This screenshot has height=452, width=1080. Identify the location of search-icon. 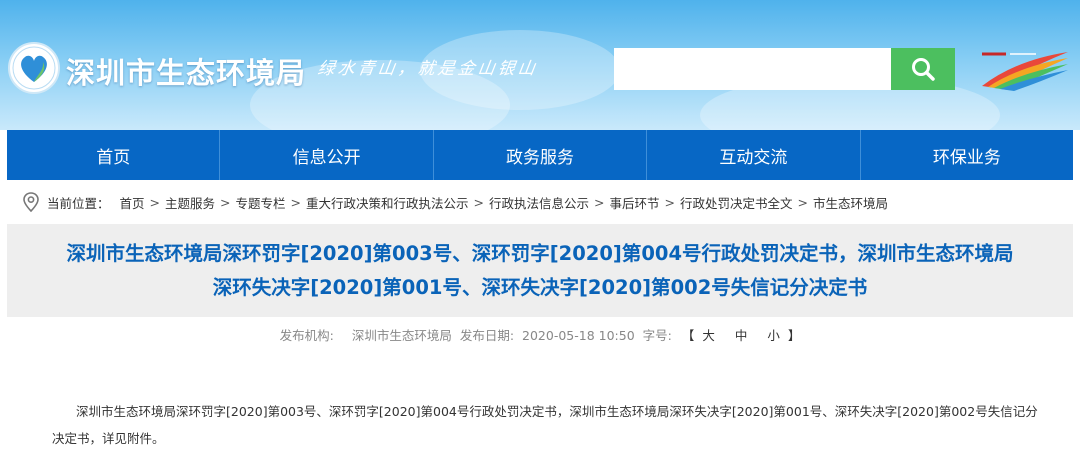
(923, 69).